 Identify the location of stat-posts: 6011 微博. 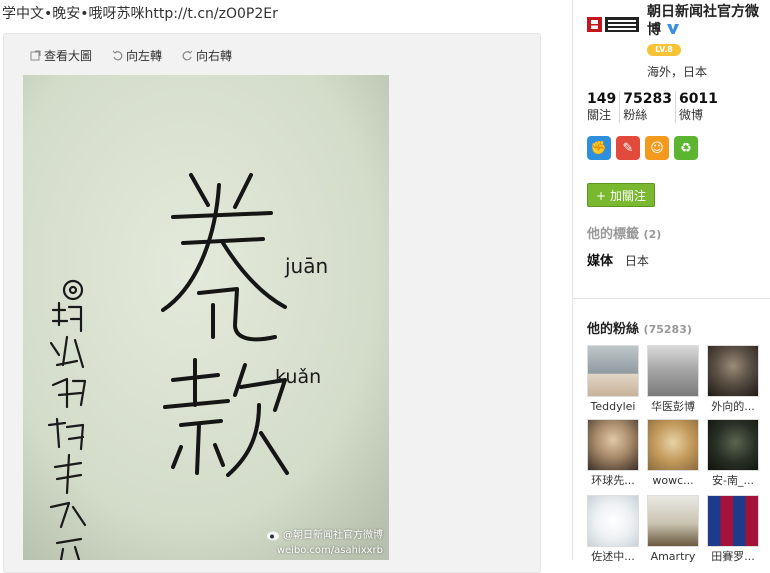
(697, 107).